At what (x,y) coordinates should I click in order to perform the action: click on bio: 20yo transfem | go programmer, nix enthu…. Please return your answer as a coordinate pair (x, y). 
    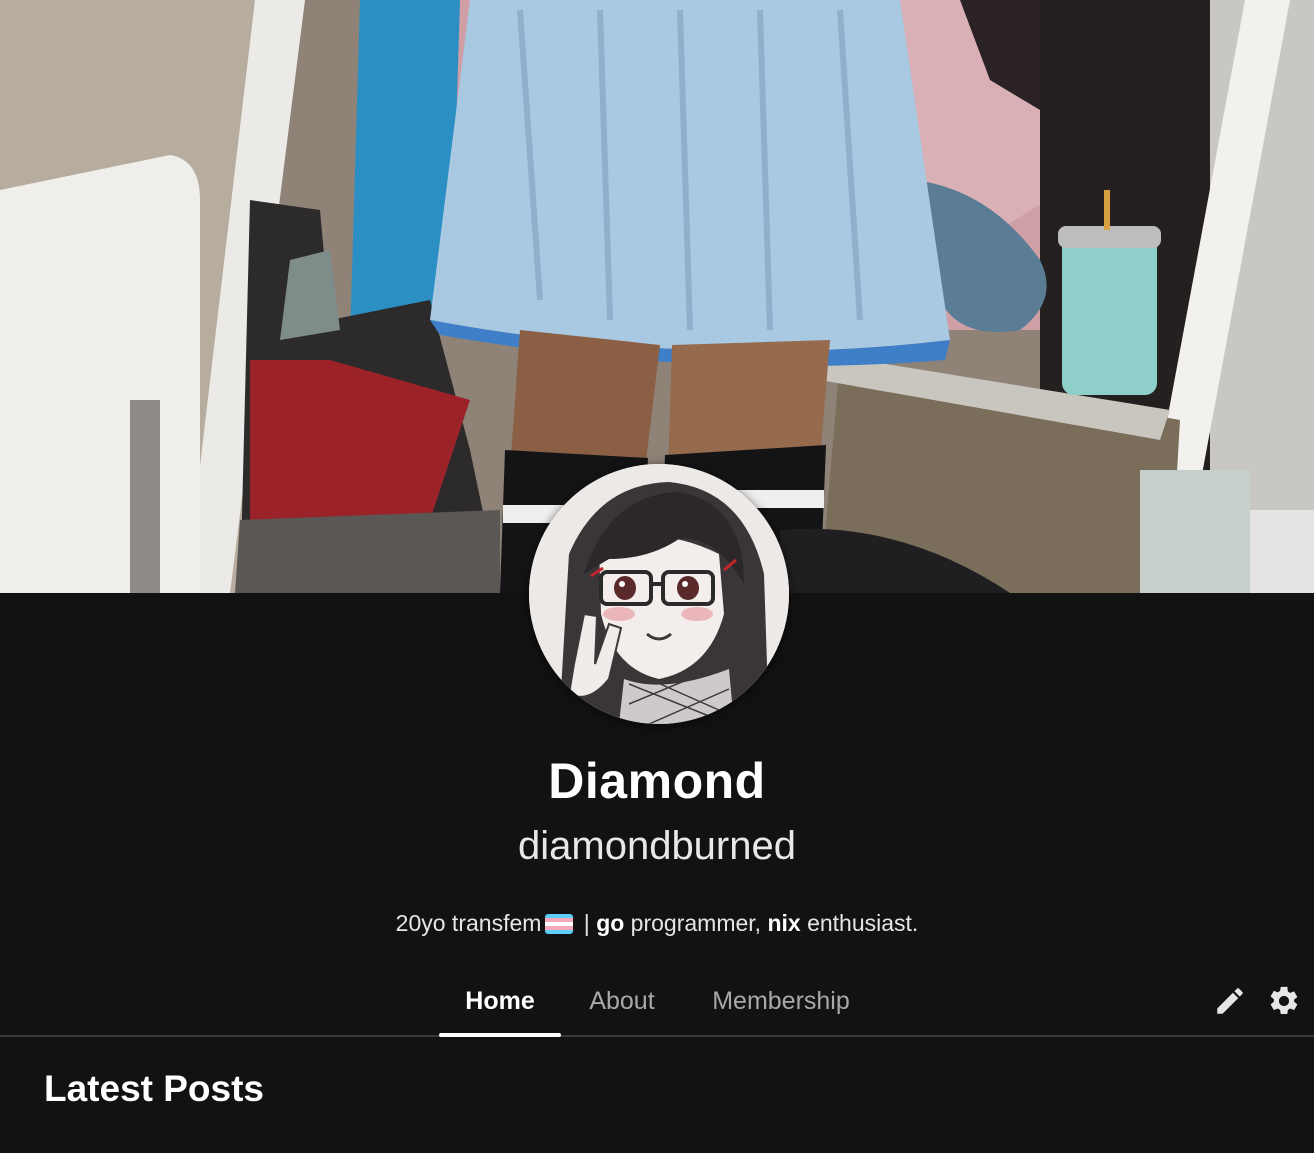
    Looking at the image, I should click on (657, 923).